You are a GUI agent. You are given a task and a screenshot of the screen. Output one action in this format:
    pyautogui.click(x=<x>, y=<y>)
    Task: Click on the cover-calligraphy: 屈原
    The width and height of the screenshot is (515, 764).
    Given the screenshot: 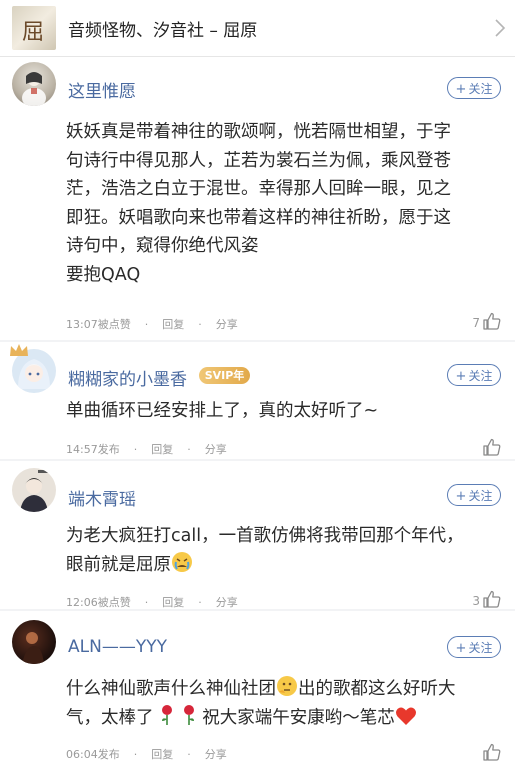 What is the action you would take?
    pyautogui.click(x=33, y=32)
    